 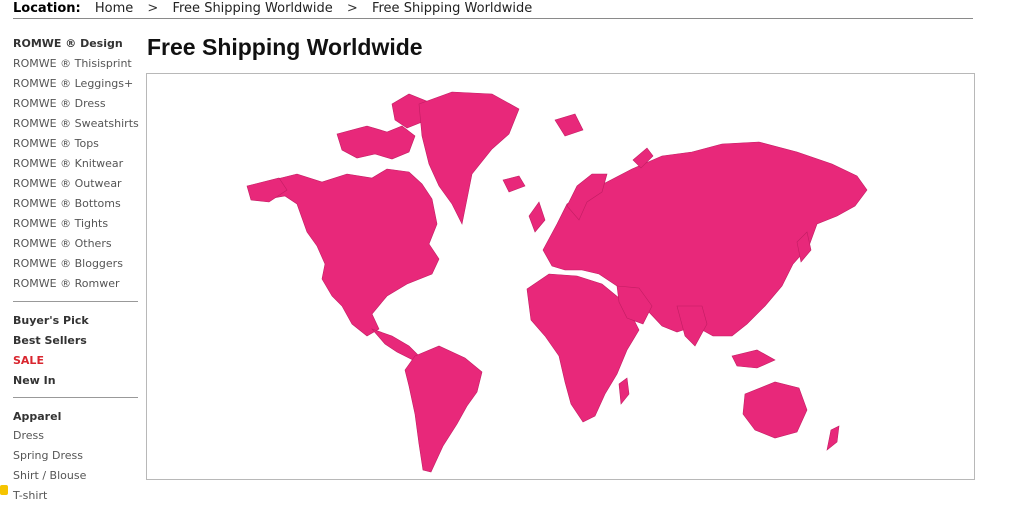 What do you see at coordinates (75, 497) in the screenshot?
I see `sidebar-item-tshirt: T-shirt` at bounding box center [75, 497].